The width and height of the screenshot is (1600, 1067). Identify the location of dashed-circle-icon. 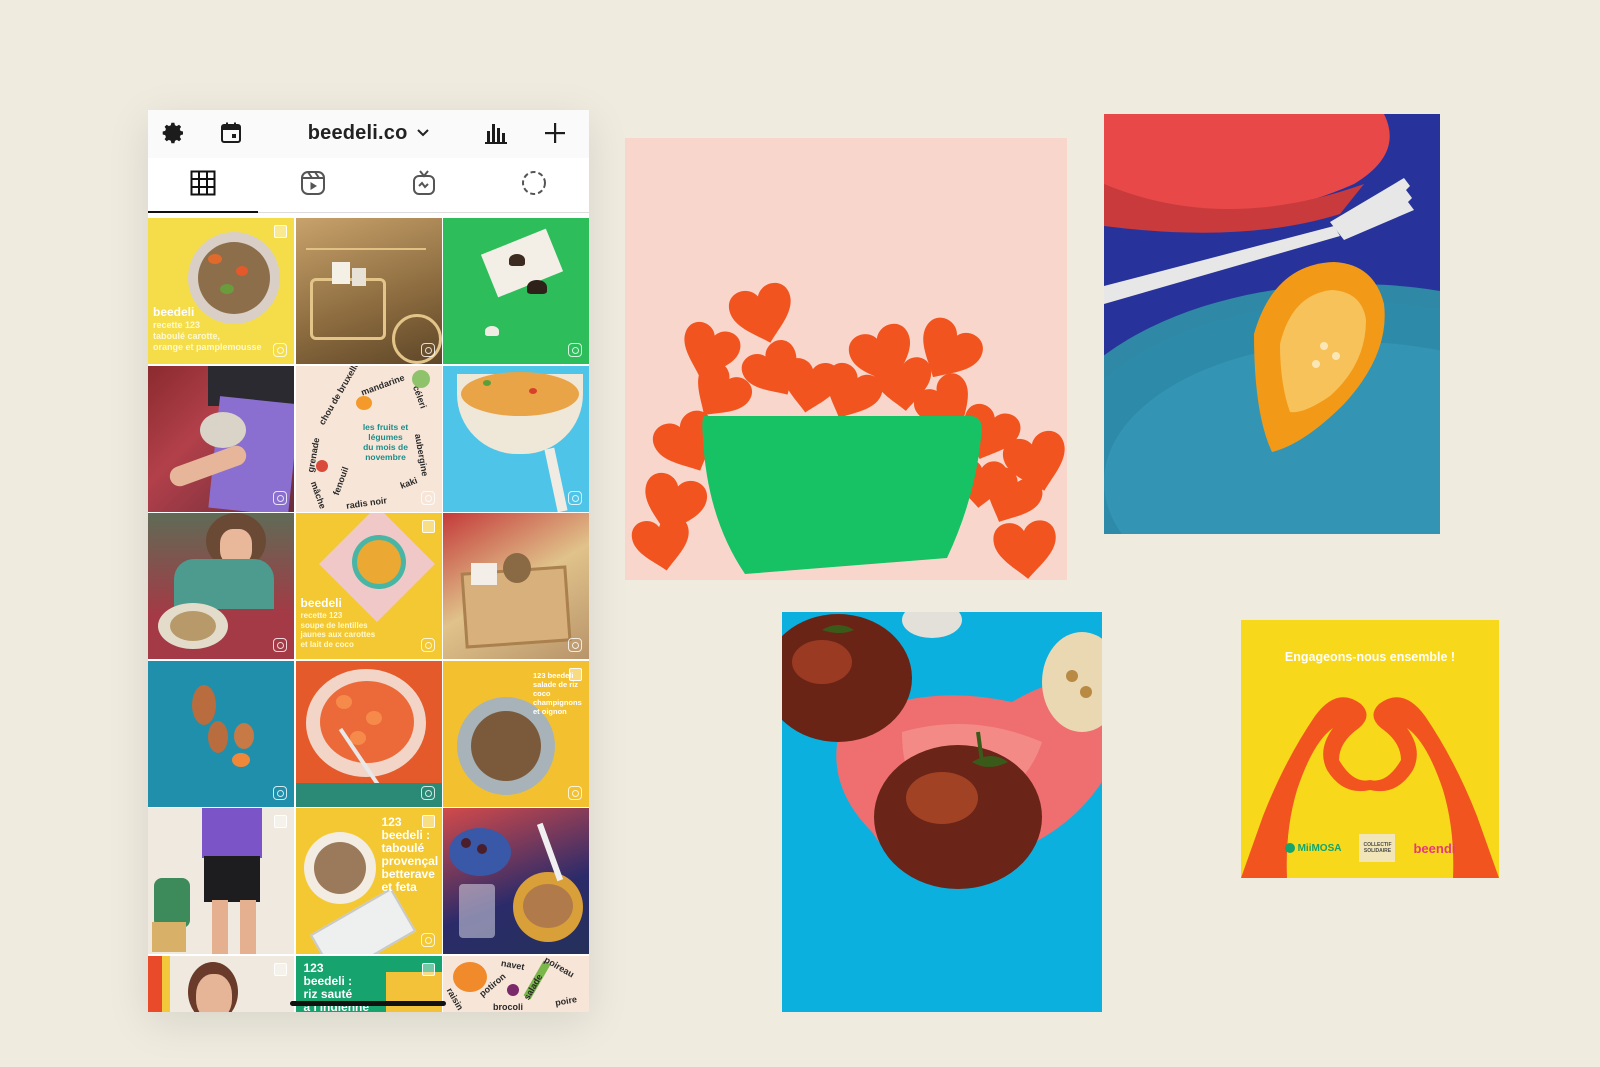
(534, 185).